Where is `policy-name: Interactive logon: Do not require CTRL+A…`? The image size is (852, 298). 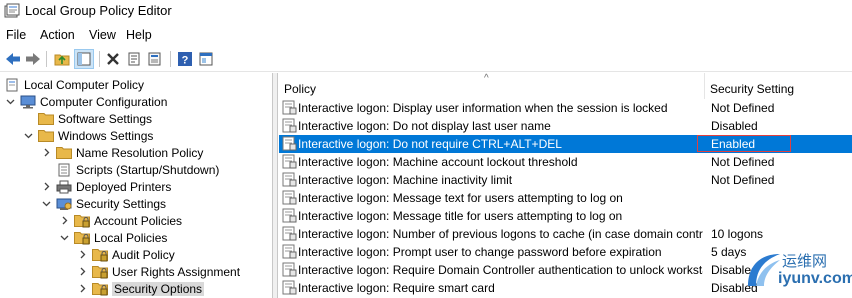 policy-name: Interactive logon: Do not require CTRL+A… is located at coordinates (430, 144).